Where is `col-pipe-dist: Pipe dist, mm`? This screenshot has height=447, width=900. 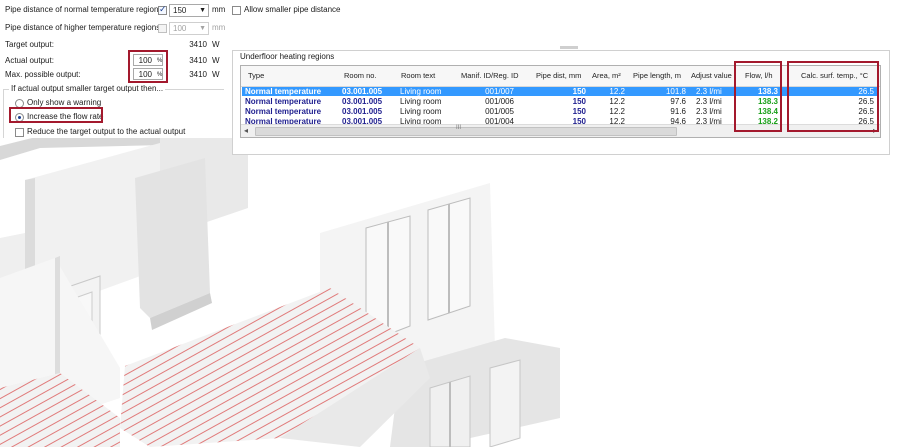
col-pipe-dist: Pipe dist, mm is located at coordinates (558, 75).